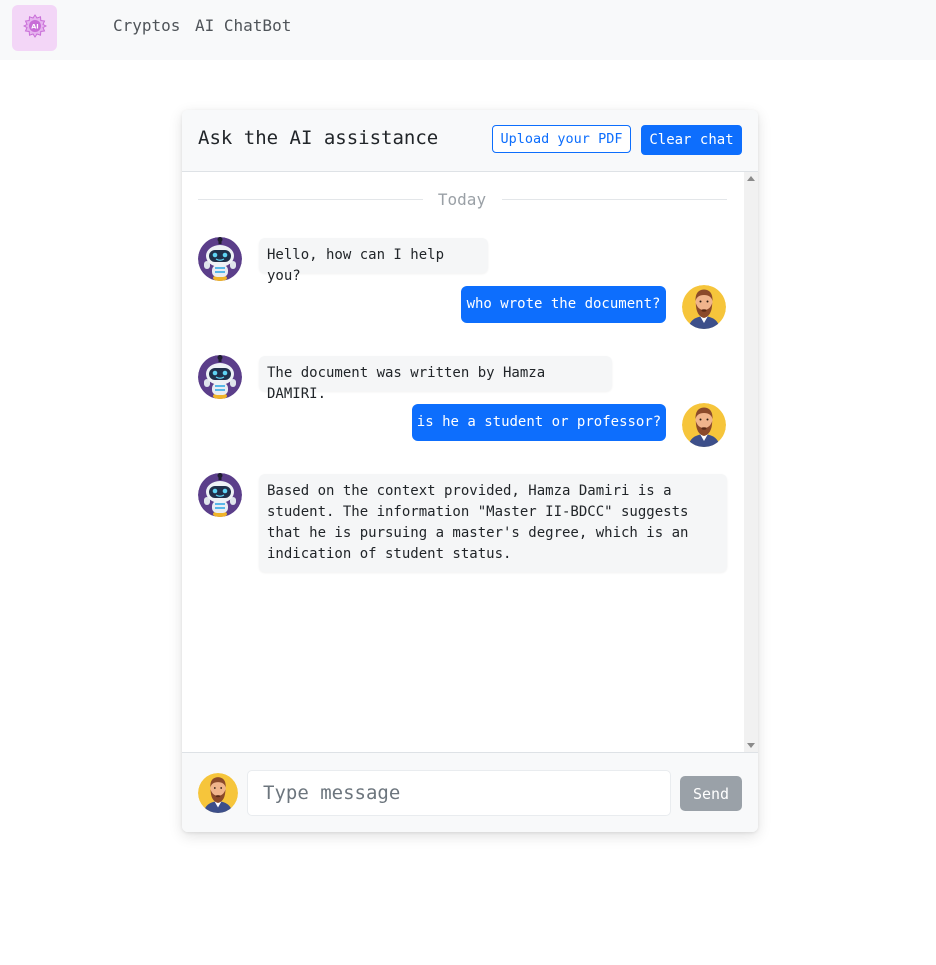  Describe the element at coordinates (459, 793) in the screenshot. I see `message-input` at that location.